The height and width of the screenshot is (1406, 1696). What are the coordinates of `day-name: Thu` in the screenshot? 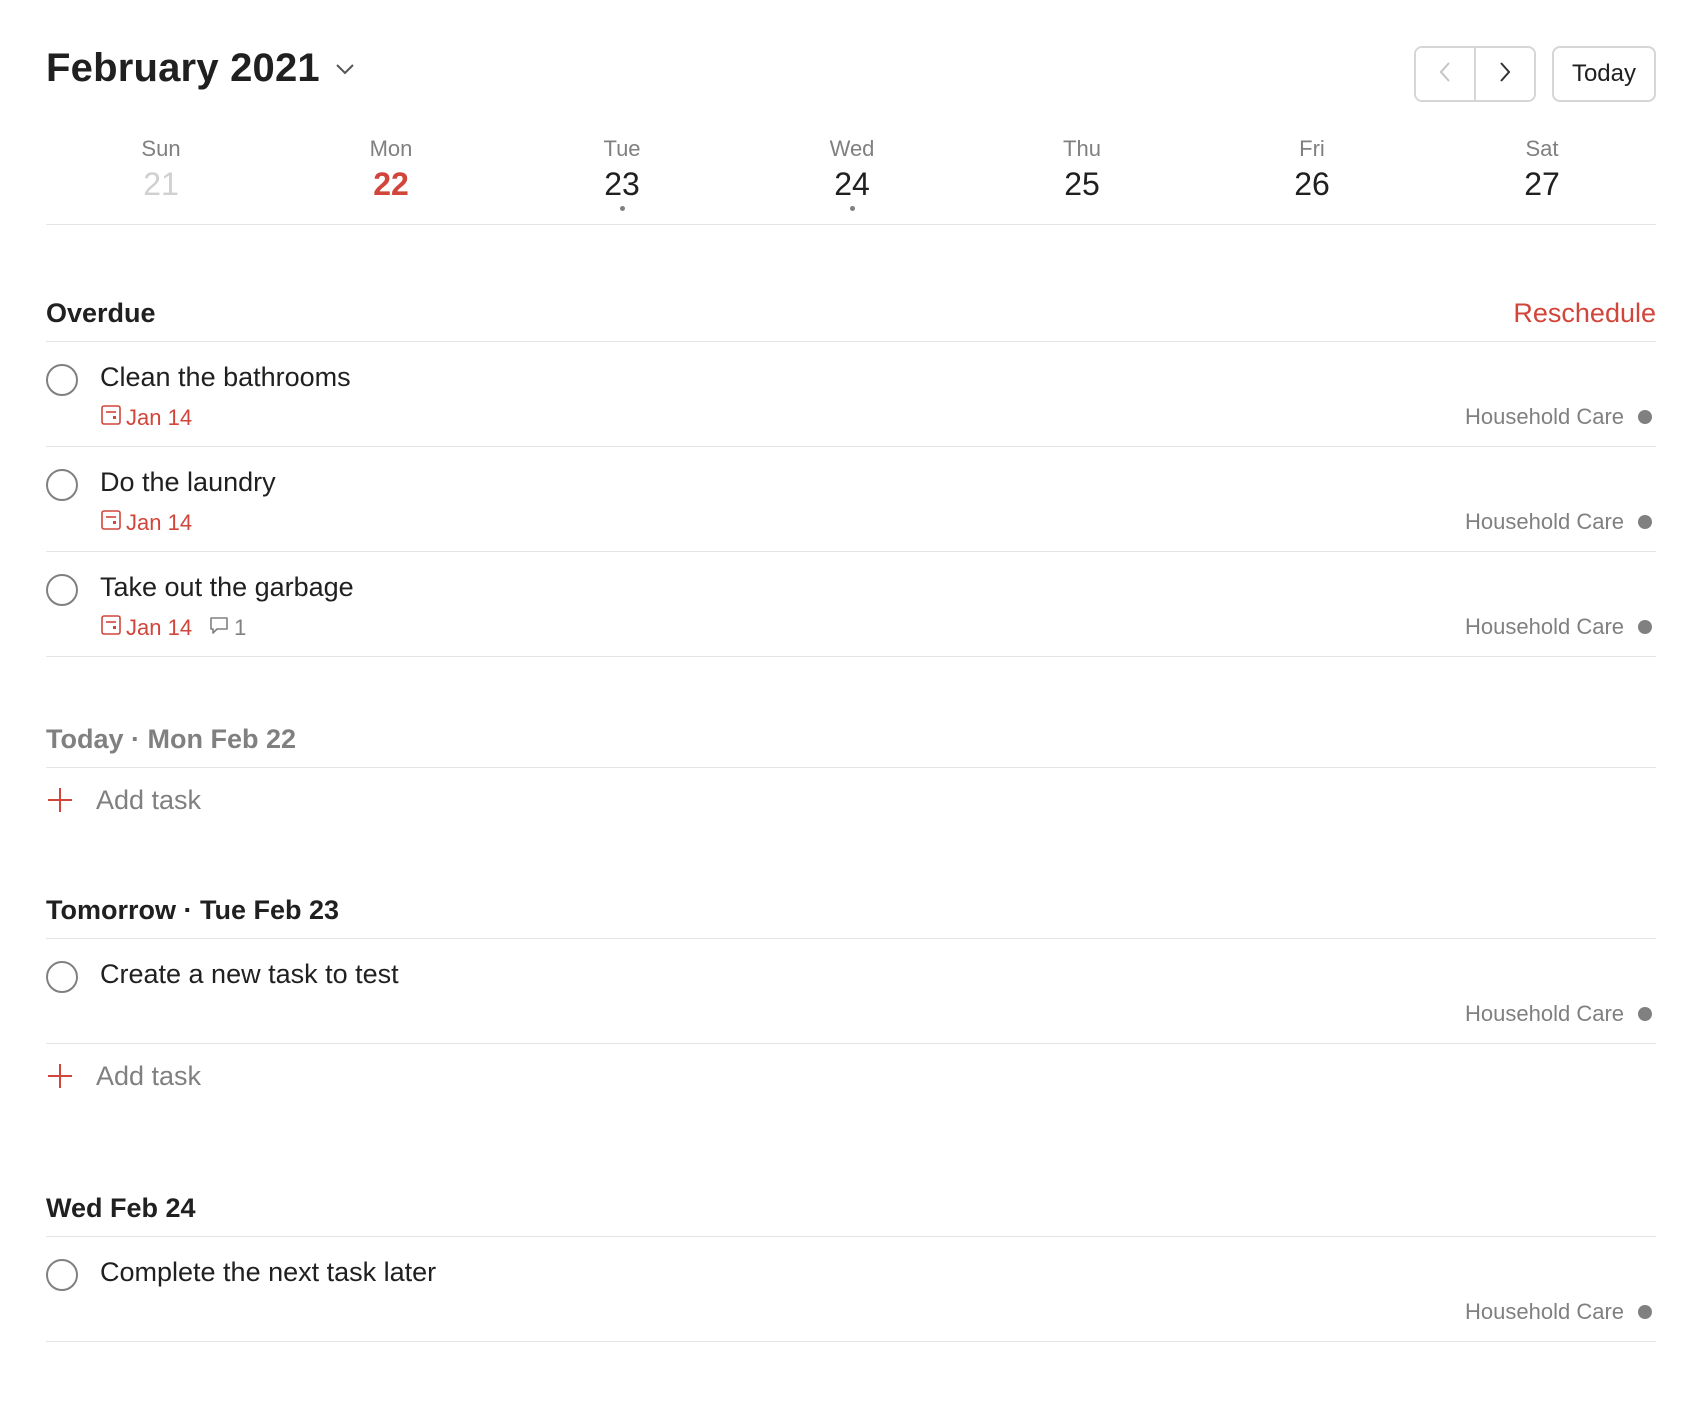 It's located at (1082, 148).